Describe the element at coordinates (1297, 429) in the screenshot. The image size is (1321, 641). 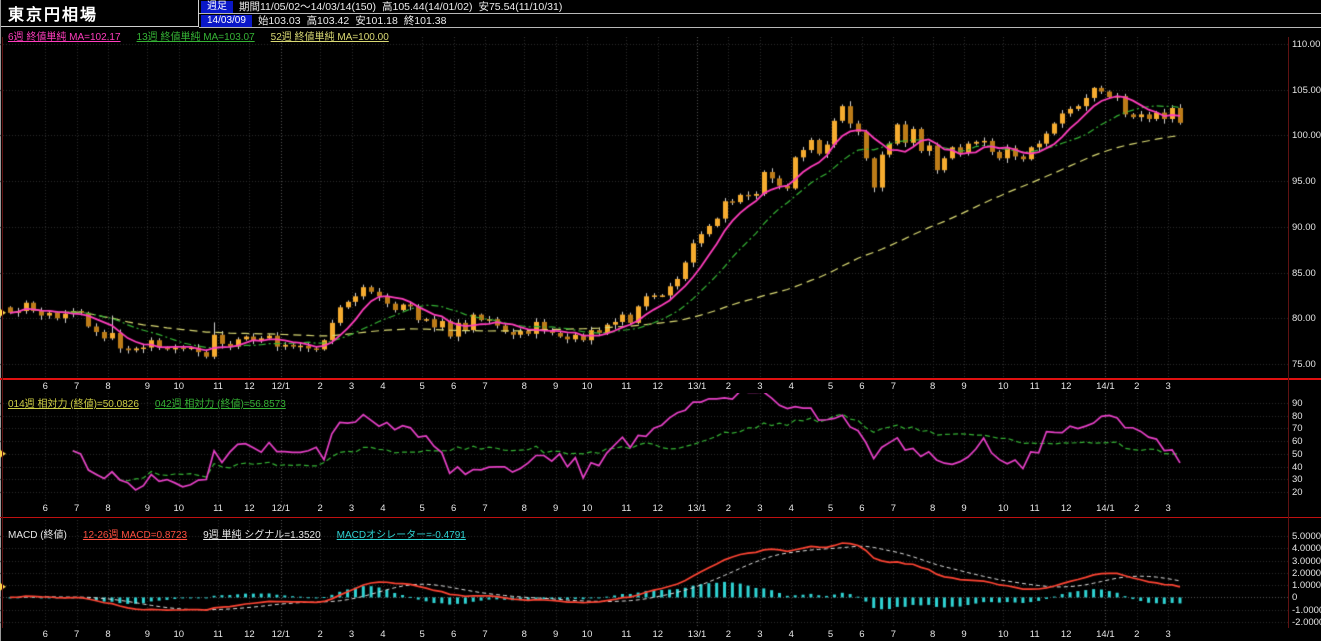
I see `y-axis-label: 70` at that location.